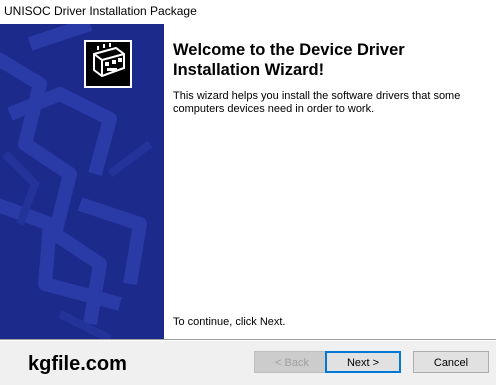  Describe the element at coordinates (77, 364) in the screenshot. I see `watermark-text: kgfile.com` at that location.